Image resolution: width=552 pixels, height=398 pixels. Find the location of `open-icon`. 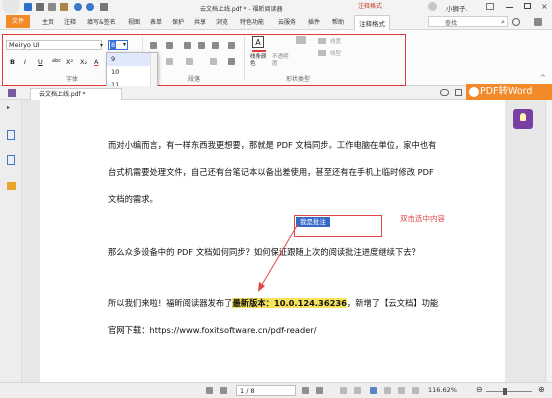

open-icon is located at coordinates (52, 7).